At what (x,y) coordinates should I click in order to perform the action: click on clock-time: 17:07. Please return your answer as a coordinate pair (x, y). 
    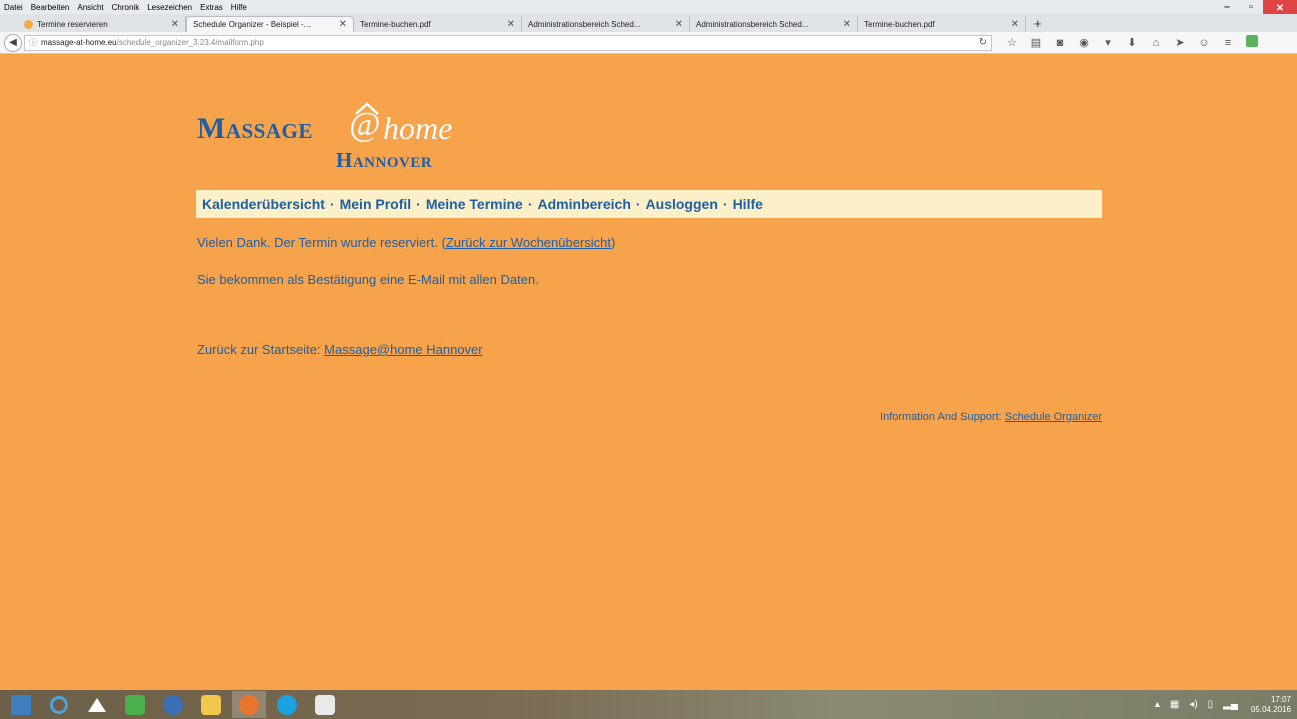
    Looking at the image, I should click on (1280, 699).